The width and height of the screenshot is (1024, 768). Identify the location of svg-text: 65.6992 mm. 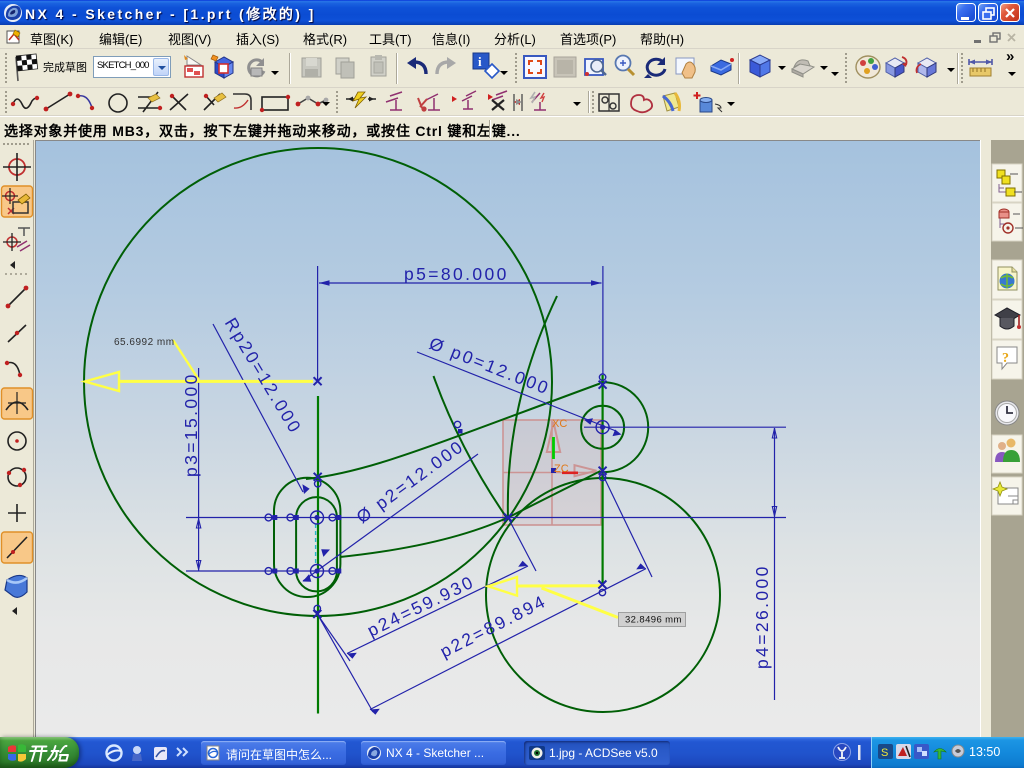
(144, 342).